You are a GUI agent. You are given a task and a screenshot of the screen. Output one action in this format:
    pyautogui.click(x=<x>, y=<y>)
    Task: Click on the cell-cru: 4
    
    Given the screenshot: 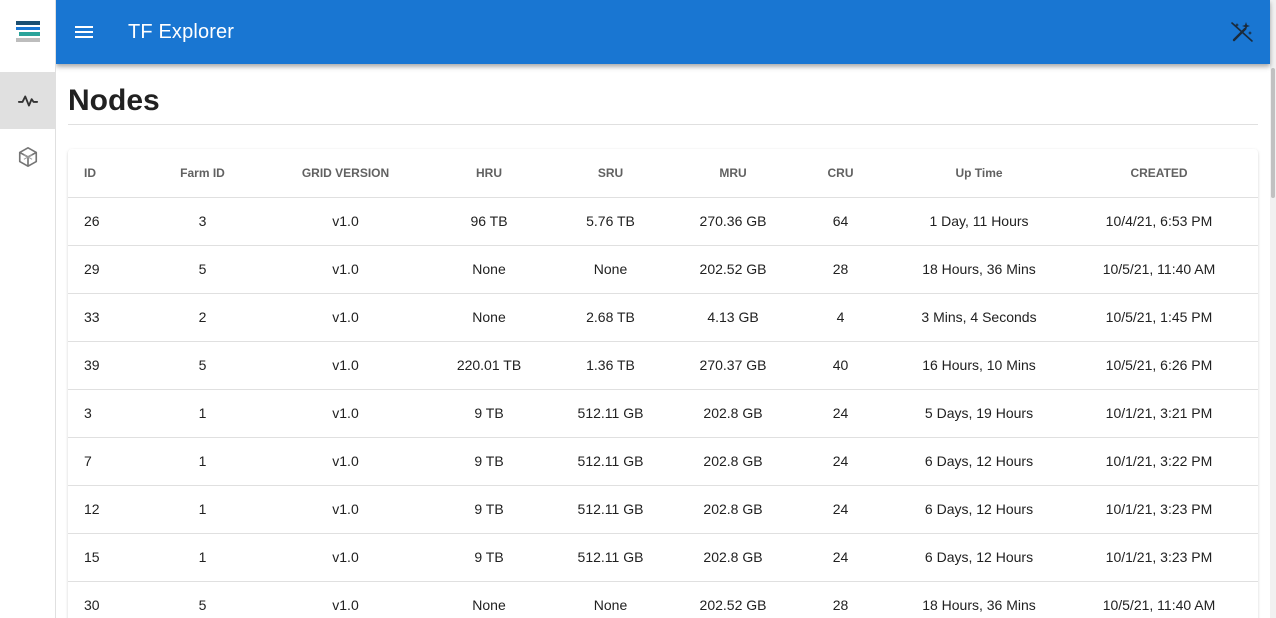 What is the action you would take?
    pyautogui.click(x=840, y=317)
    